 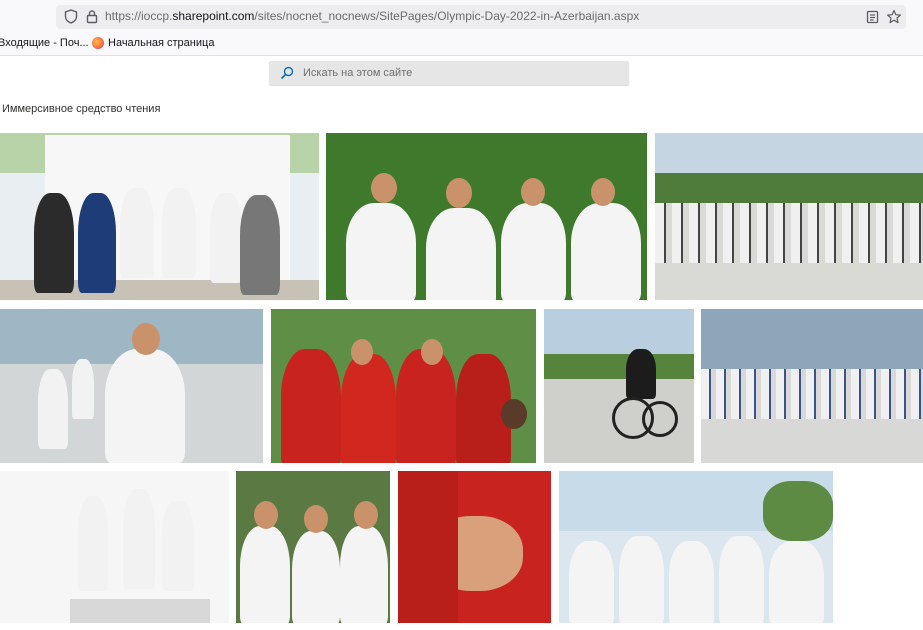 What do you see at coordinates (894, 19) in the screenshot?
I see `bookmark-star-icon` at bounding box center [894, 19].